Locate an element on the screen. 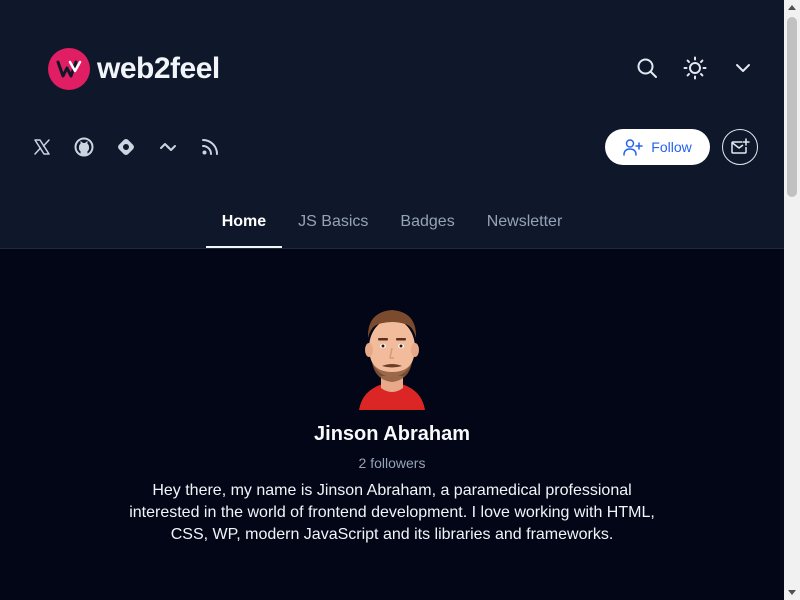  tab-home: Home is located at coordinates (244, 224).